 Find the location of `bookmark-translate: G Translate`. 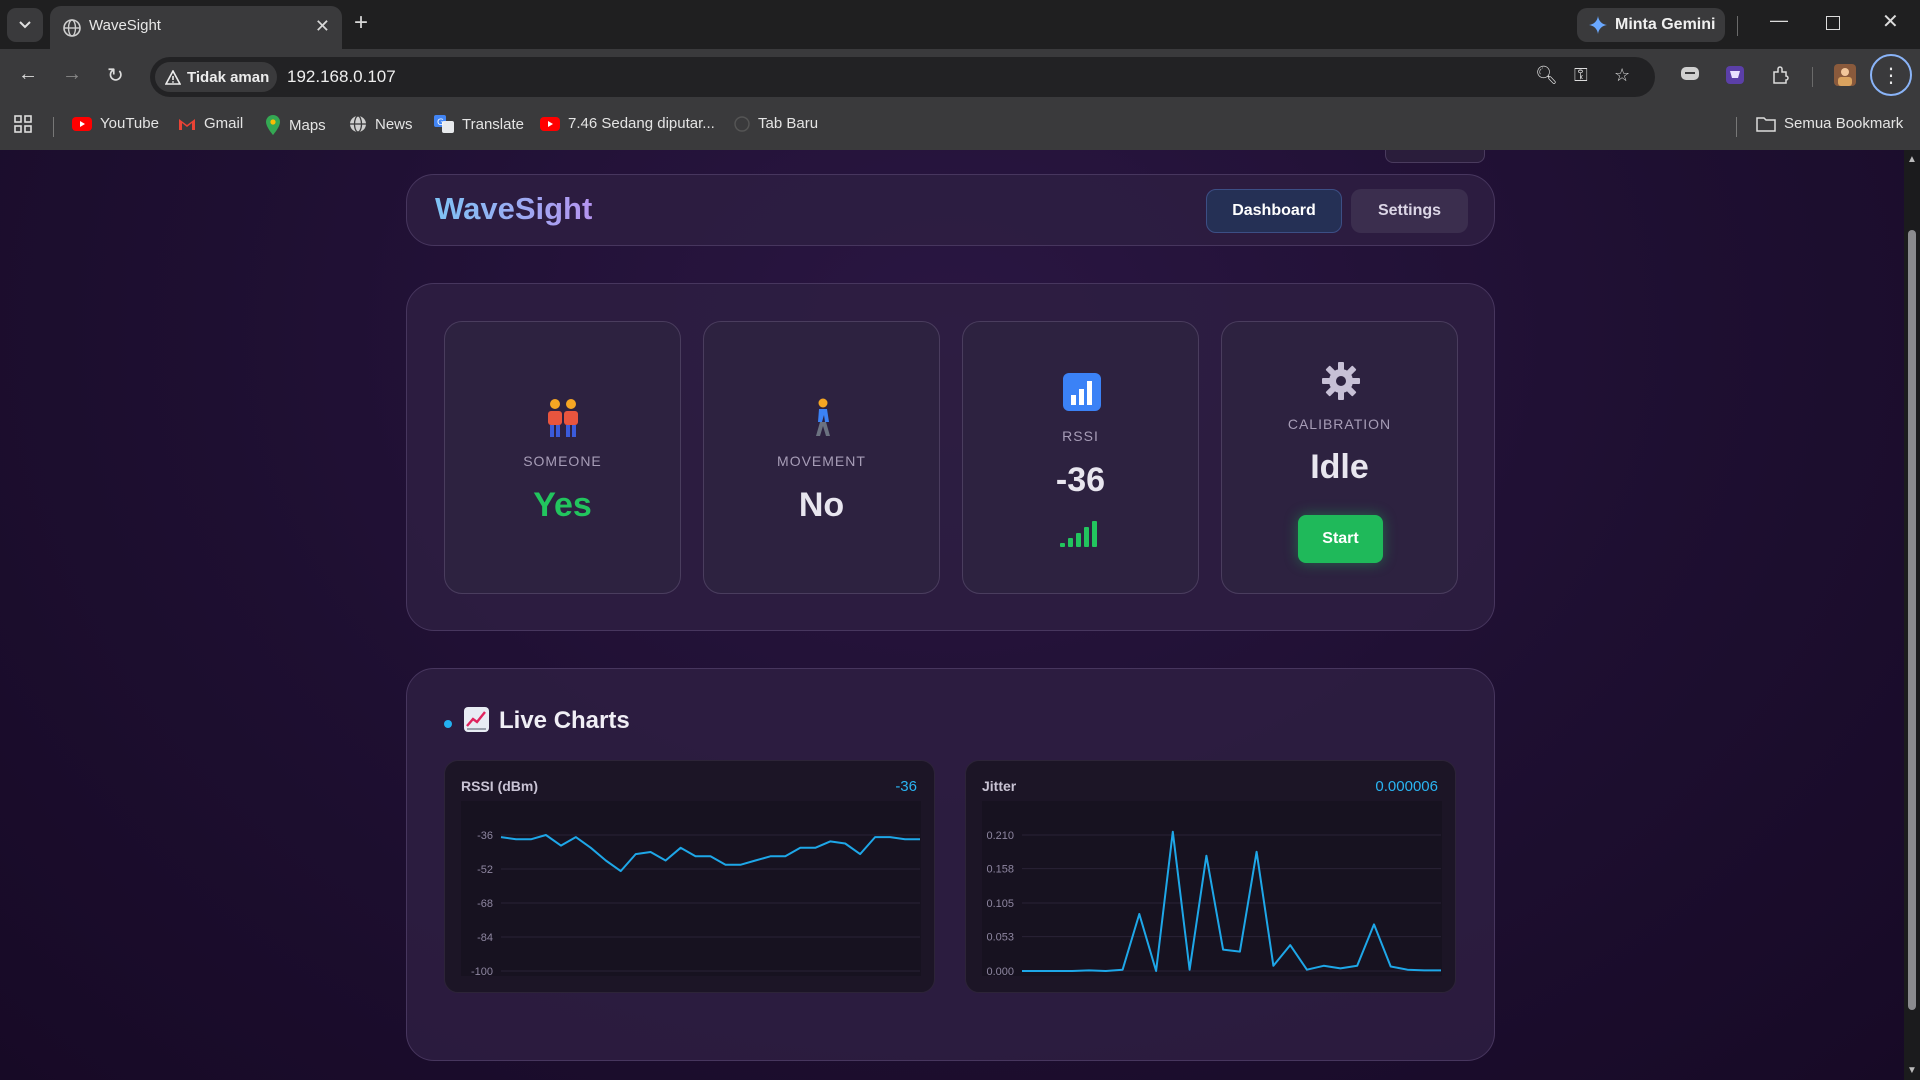

bookmark-translate: G Translate is located at coordinates (479, 124).